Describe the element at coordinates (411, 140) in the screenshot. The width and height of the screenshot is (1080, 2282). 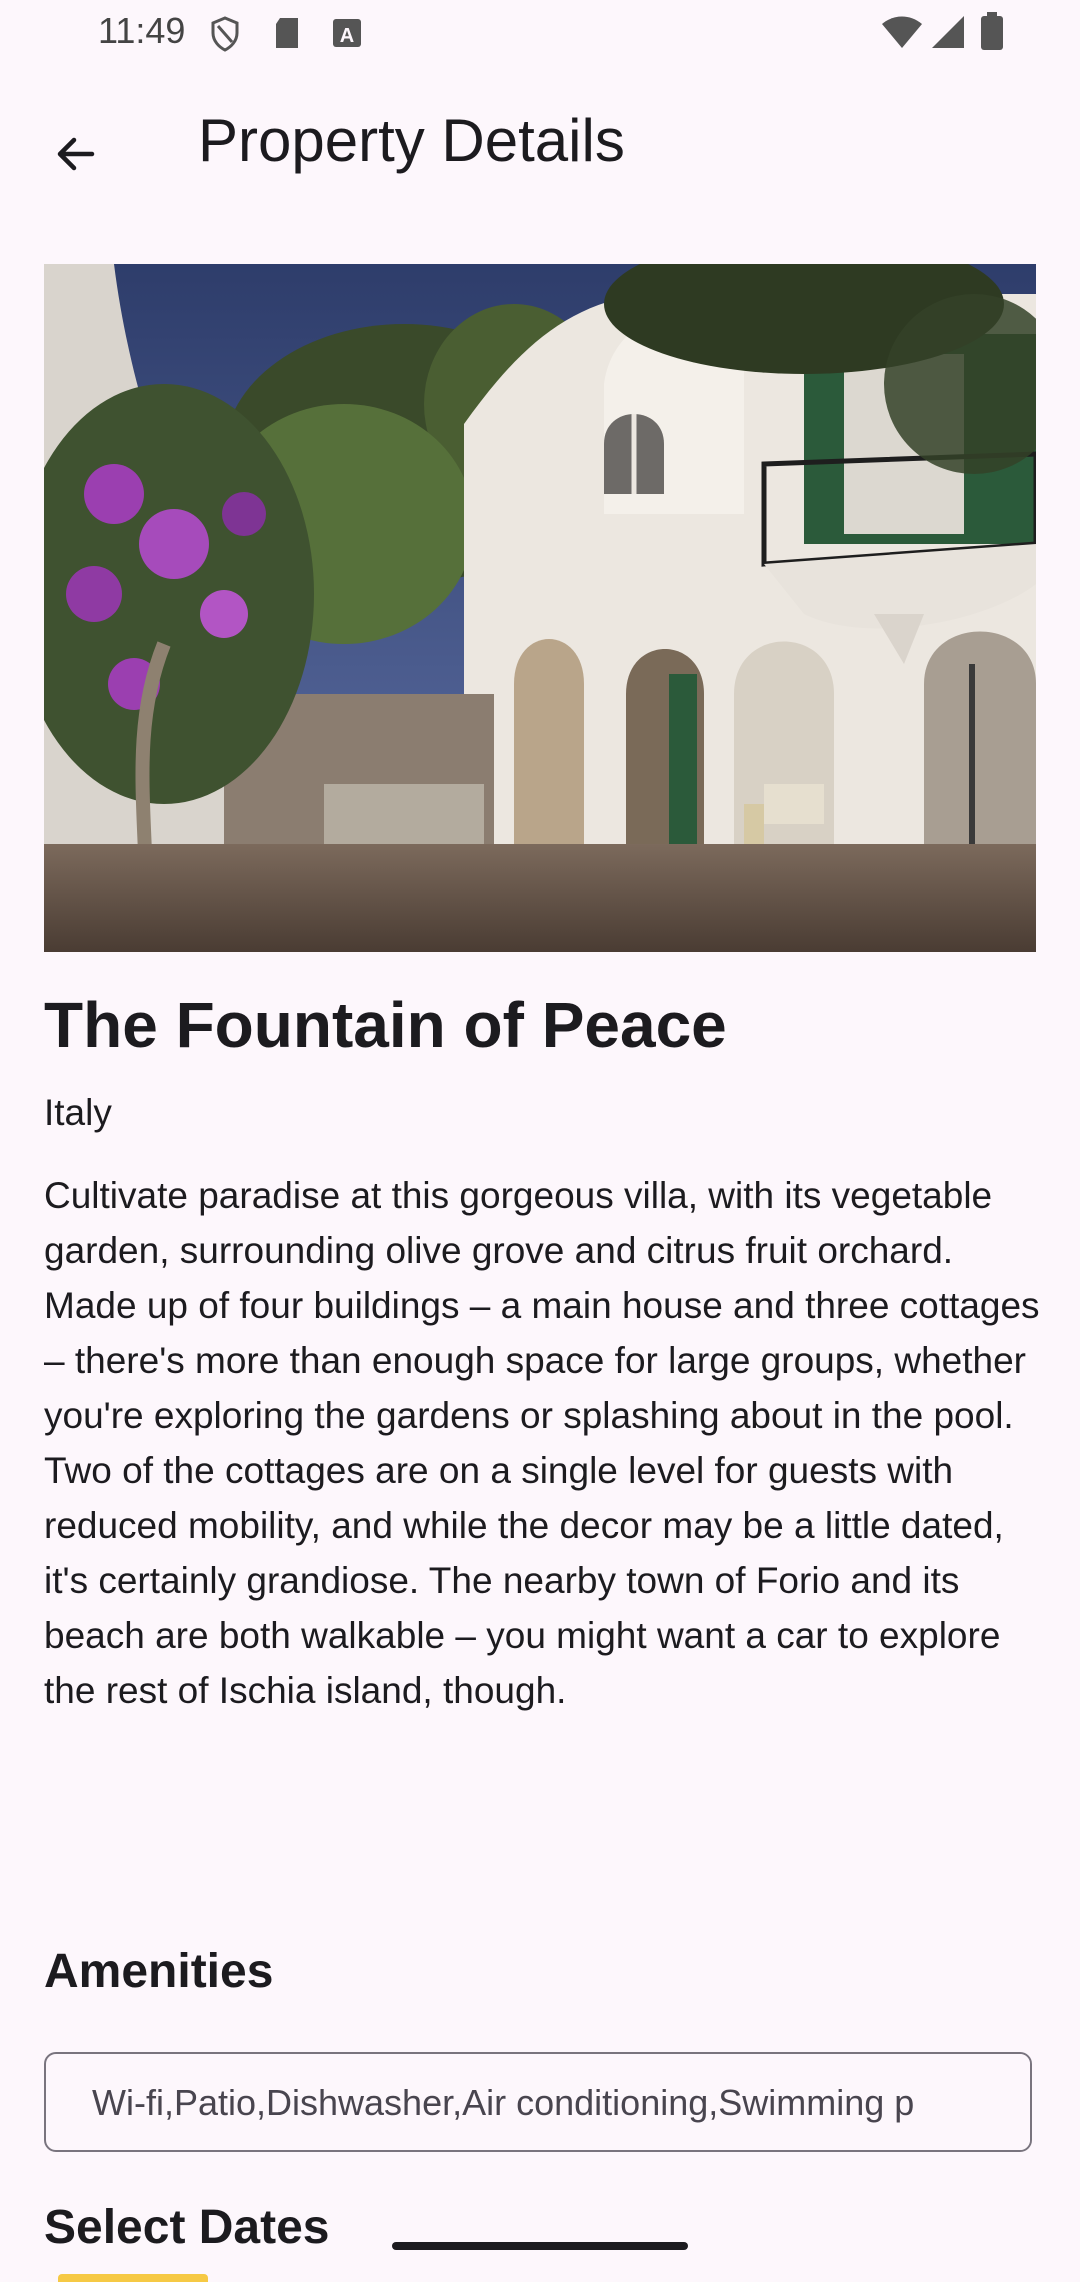
I see `page-title: Property Details` at that location.